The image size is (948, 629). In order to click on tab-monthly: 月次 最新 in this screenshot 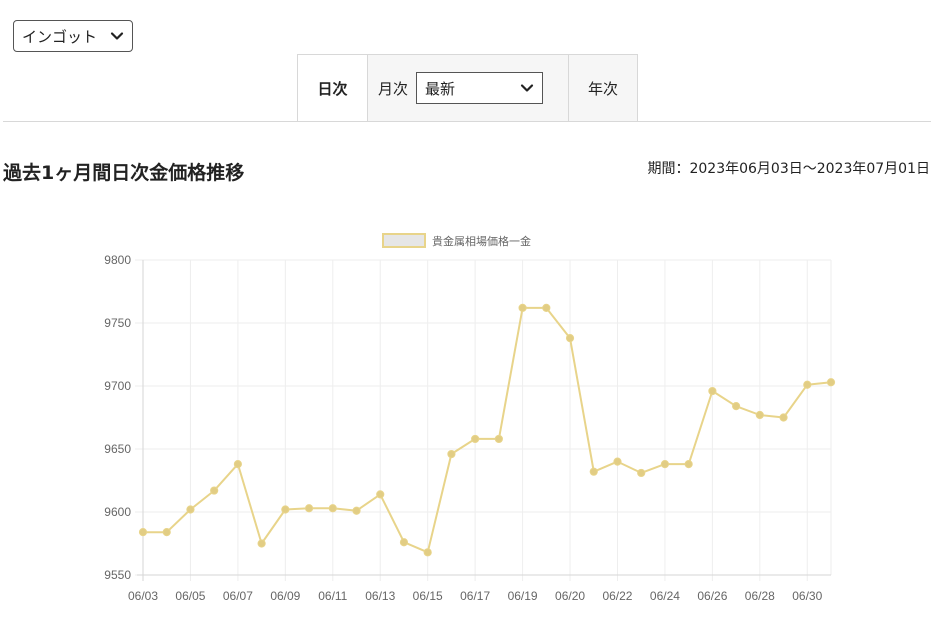, I will do `click(468, 88)`.